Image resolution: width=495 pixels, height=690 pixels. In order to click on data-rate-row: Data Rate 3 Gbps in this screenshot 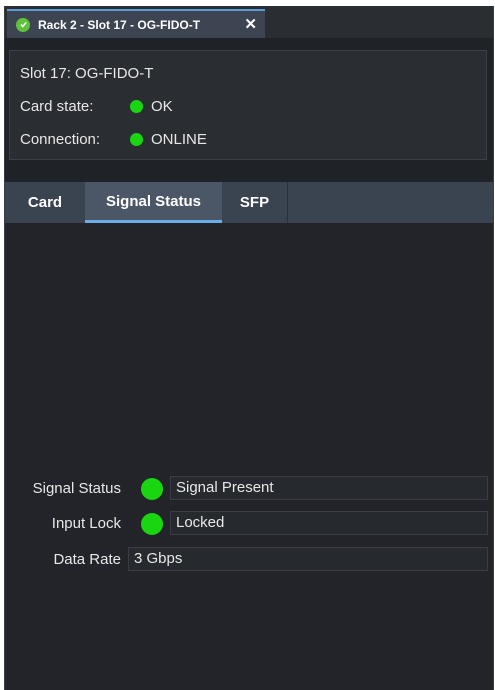, I will do `click(249, 560)`.